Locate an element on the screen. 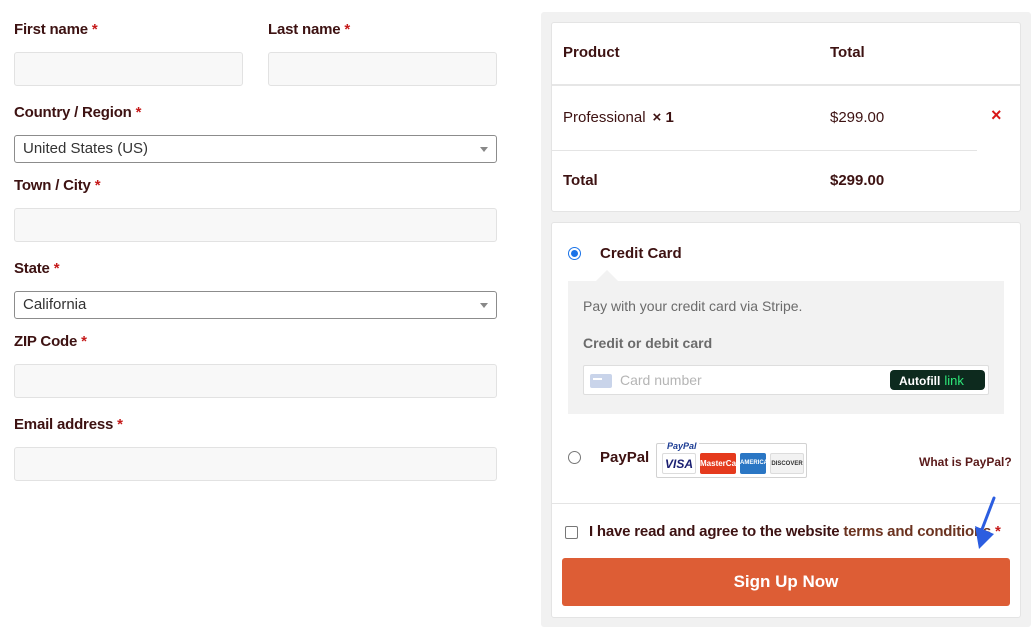  mastercard-logo: MasterCard is located at coordinates (722, 463).